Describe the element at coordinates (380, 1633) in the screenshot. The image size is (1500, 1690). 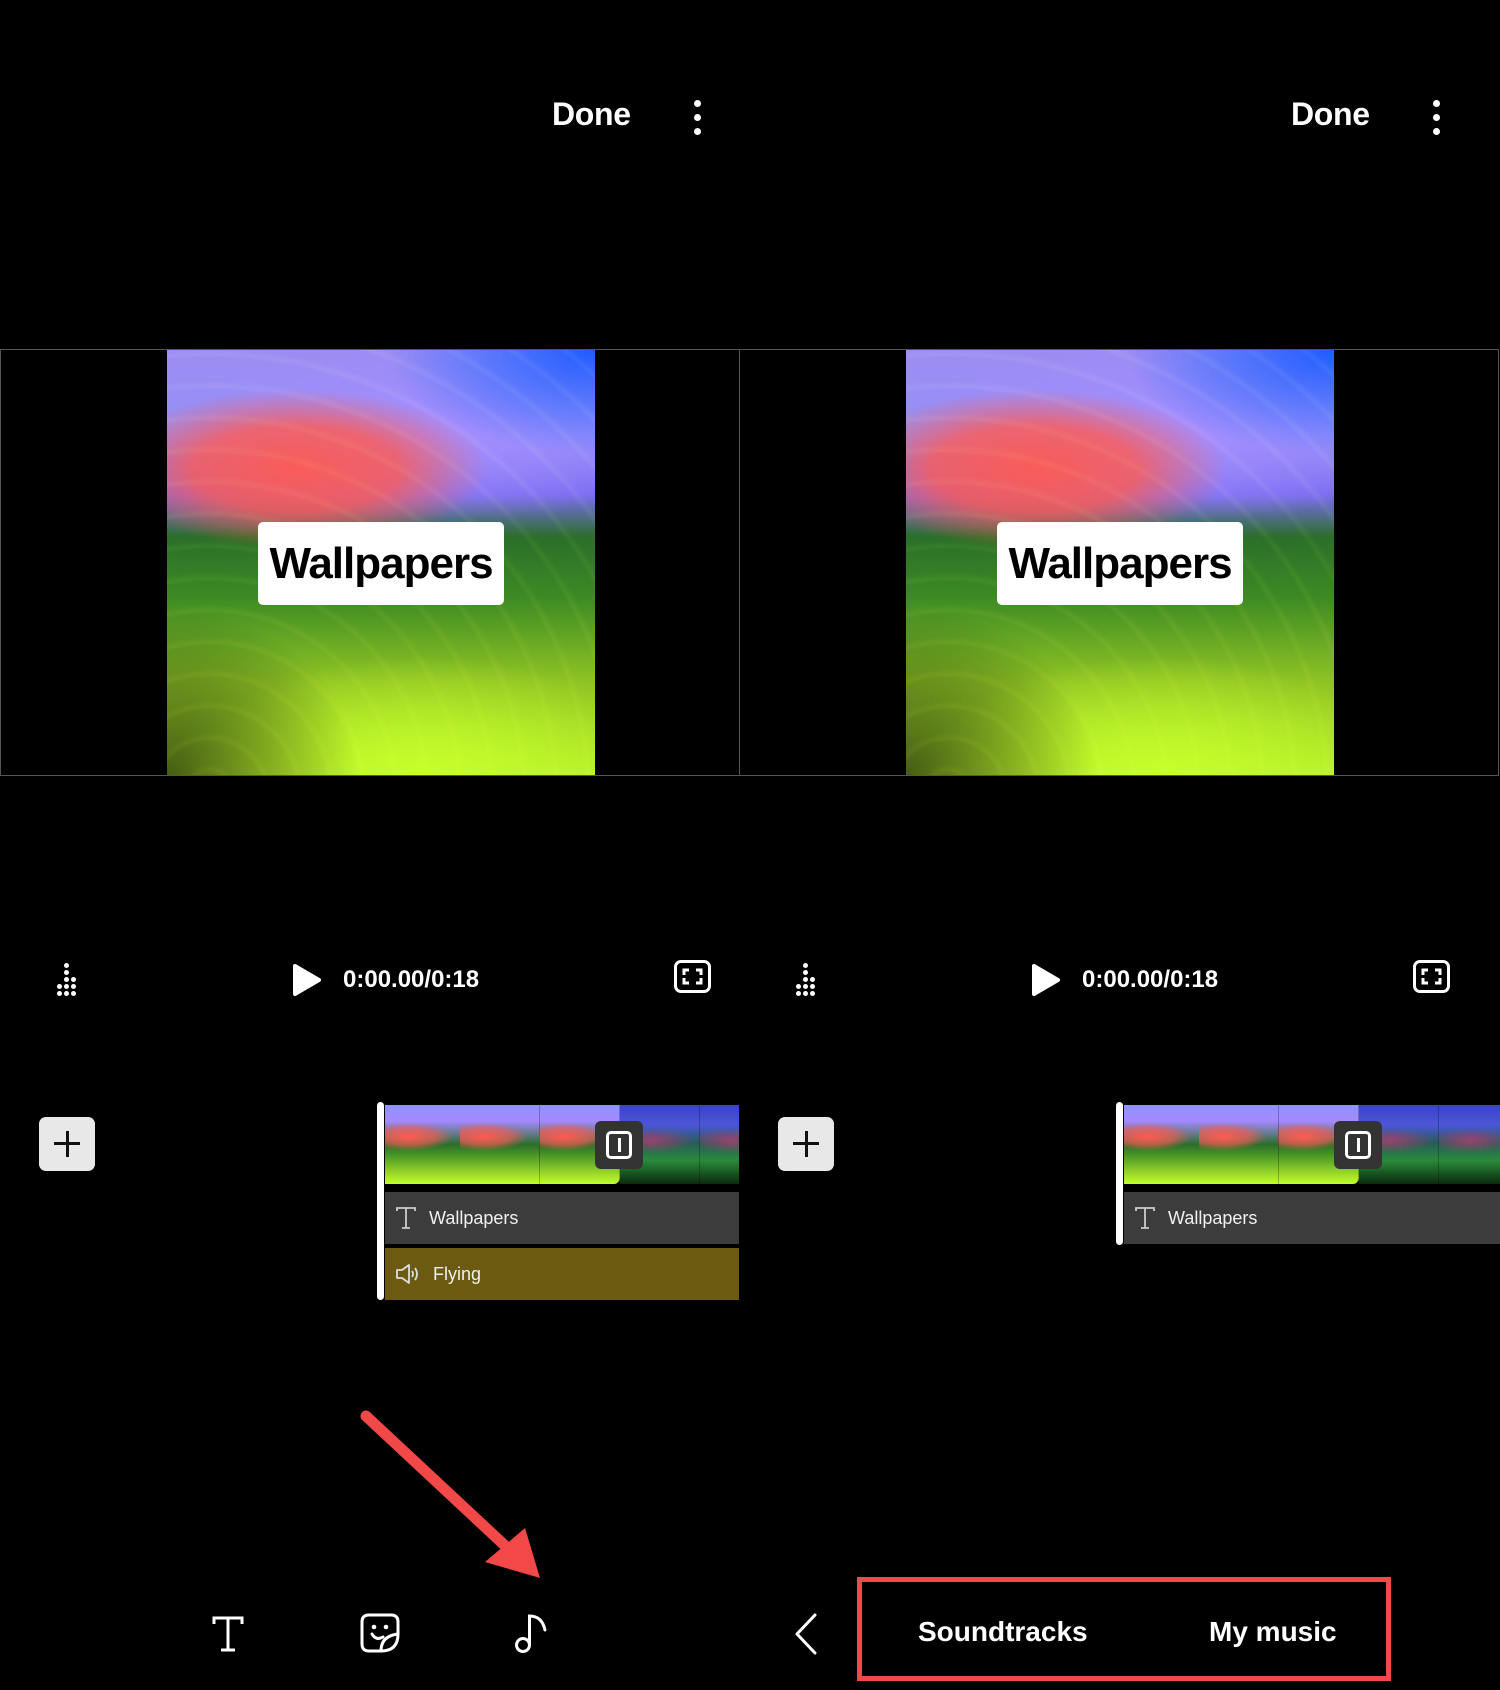
I see `sticker-icon` at that location.